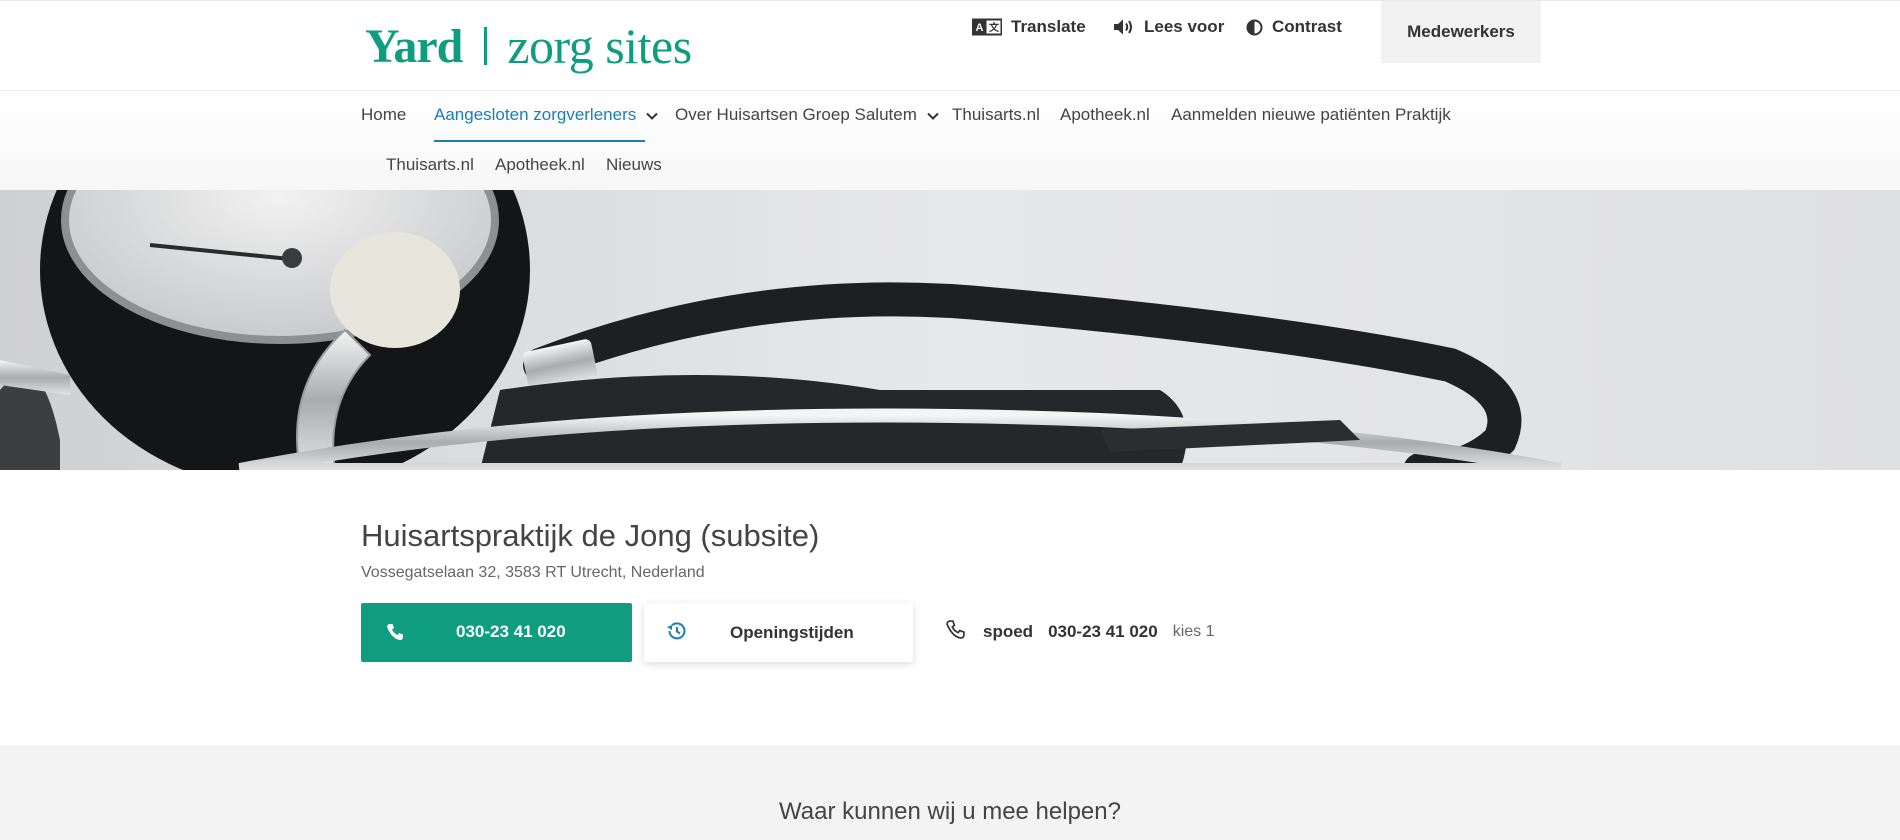 The height and width of the screenshot is (840, 1900). I want to click on translate-icon: A文, so click(987, 27).